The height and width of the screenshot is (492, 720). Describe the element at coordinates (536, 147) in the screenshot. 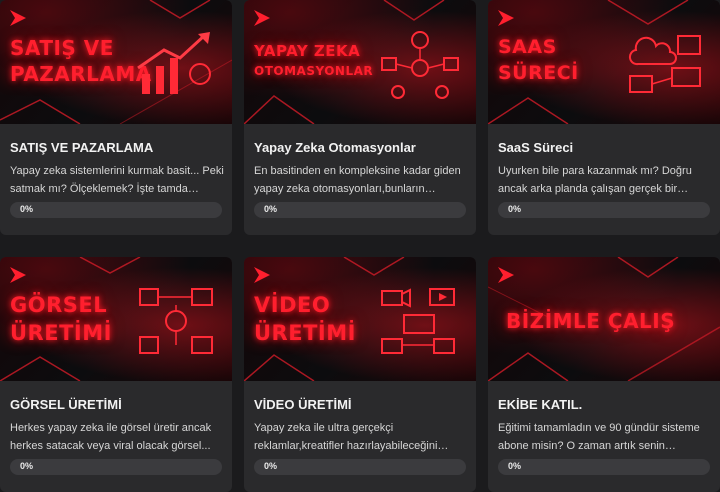

I see `course-title: SaaS Süreci` at that location.